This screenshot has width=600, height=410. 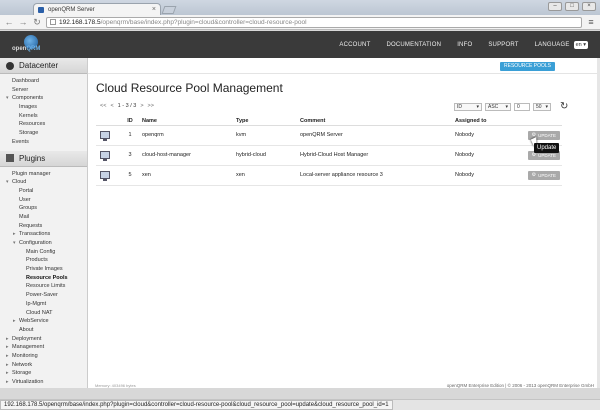 I want to click on forward-icon: →, so click(x=23, y=22).